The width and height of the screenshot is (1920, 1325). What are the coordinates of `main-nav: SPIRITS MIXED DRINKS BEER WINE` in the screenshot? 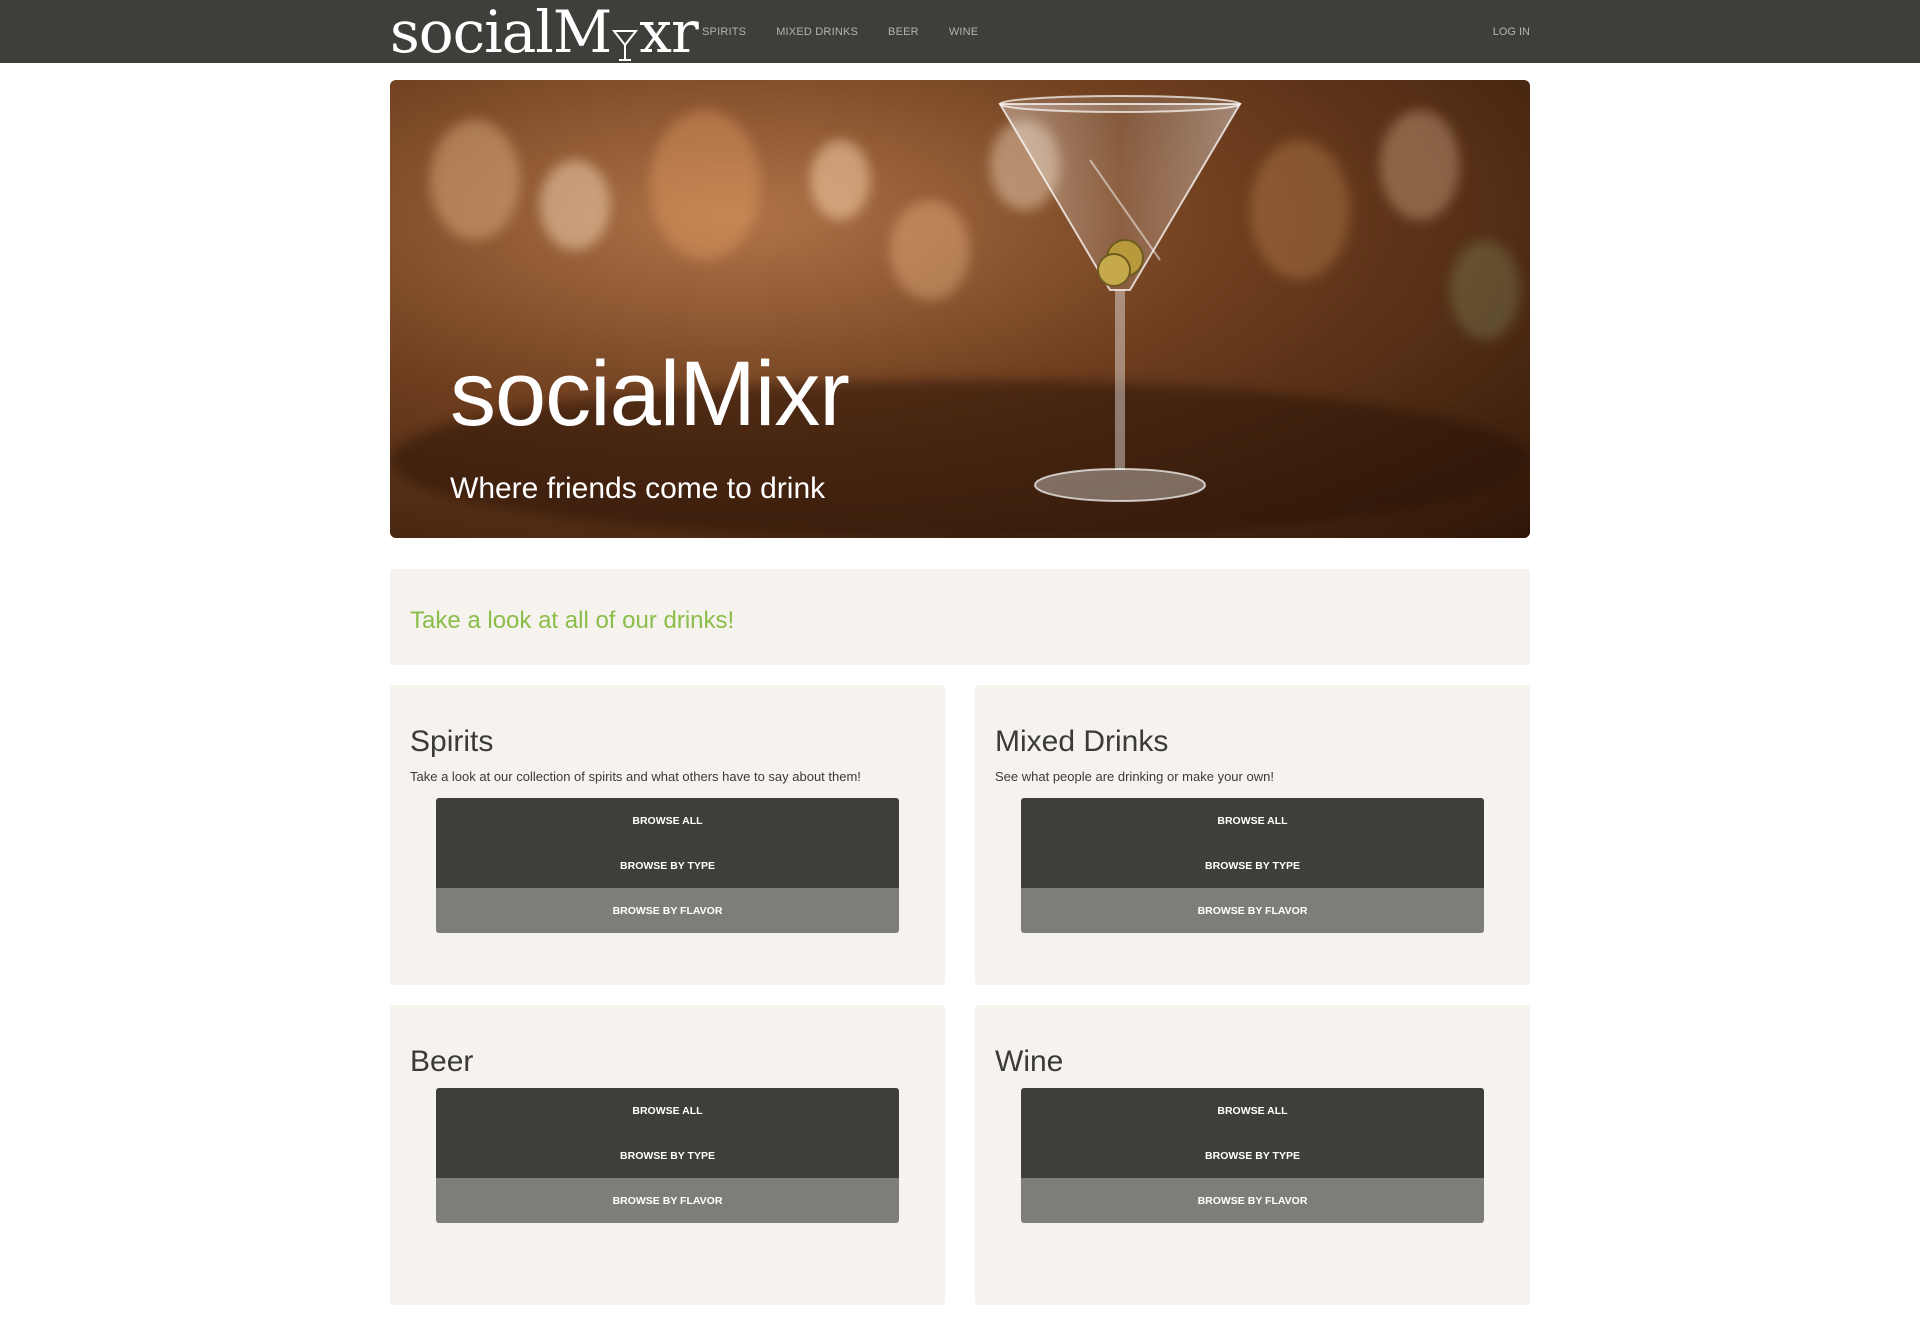 It's located at (840, 31).